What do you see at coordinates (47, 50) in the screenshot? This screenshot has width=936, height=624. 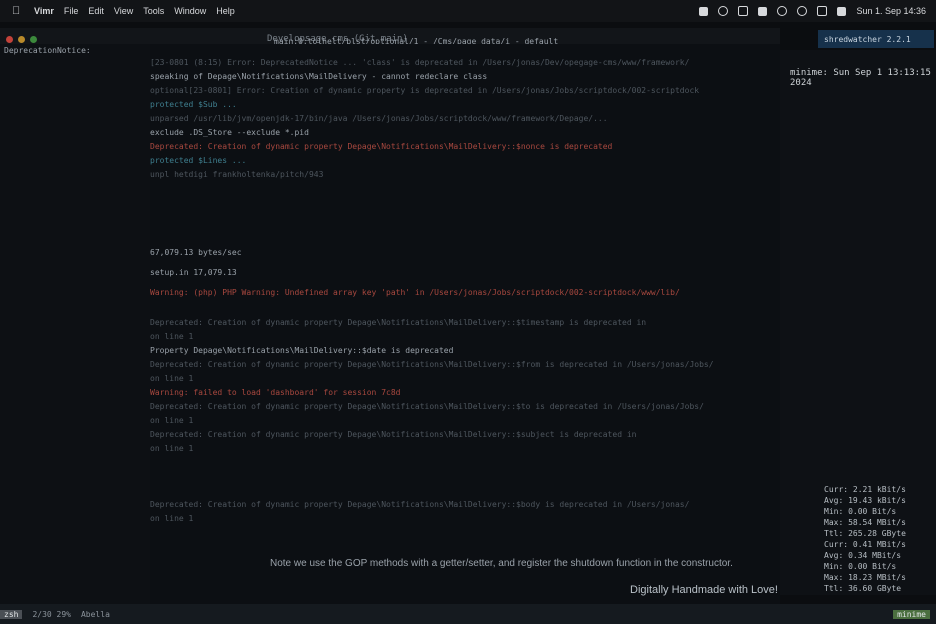 I see `terminal-line: DeprecationNotice:` at bounding box center [47, 50].